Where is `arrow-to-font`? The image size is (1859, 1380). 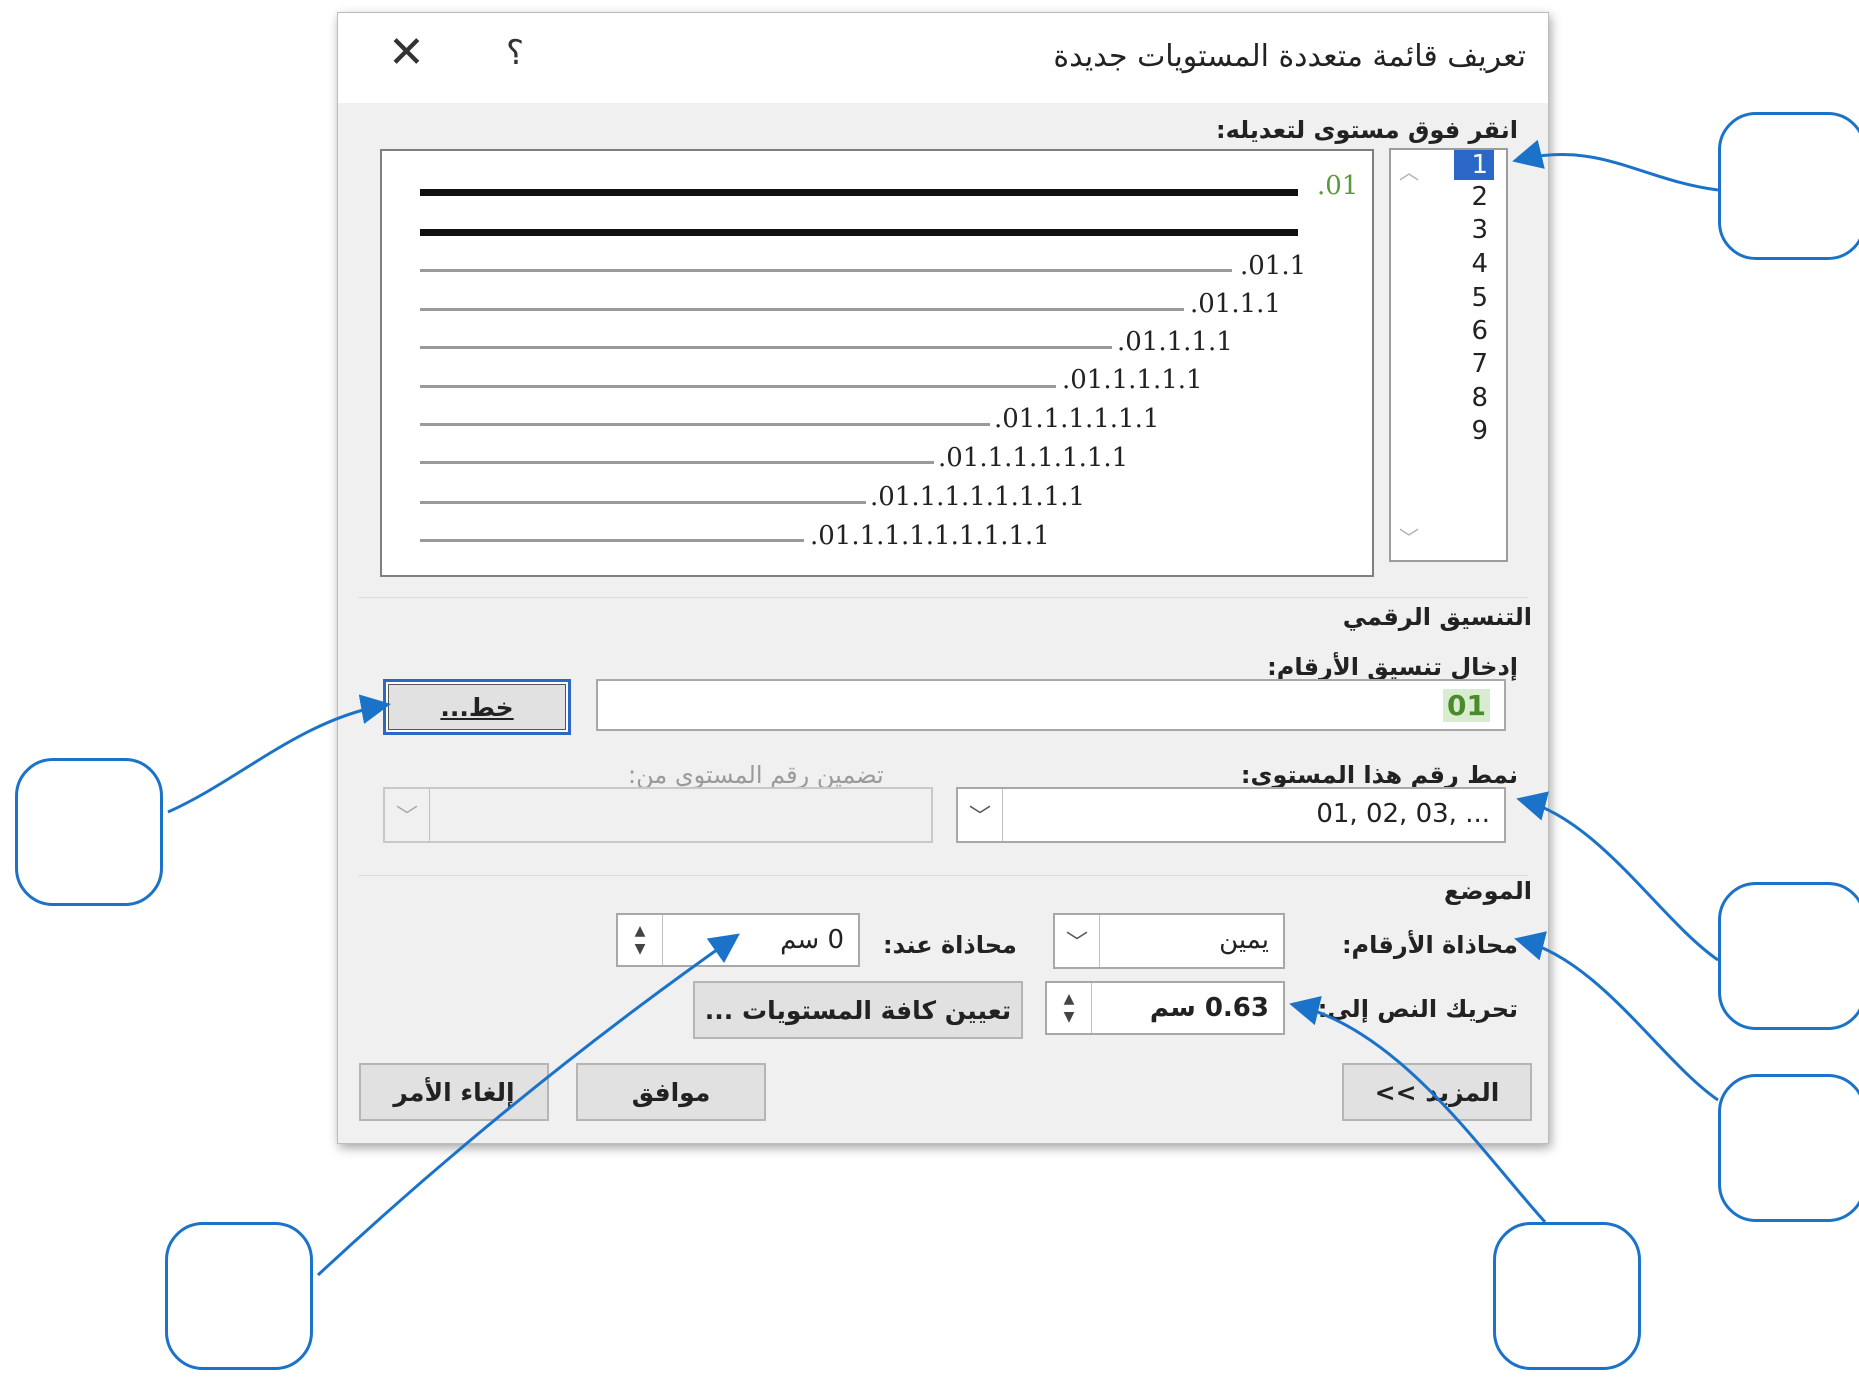
arrow-to-font is located at coordinates (279, 754).